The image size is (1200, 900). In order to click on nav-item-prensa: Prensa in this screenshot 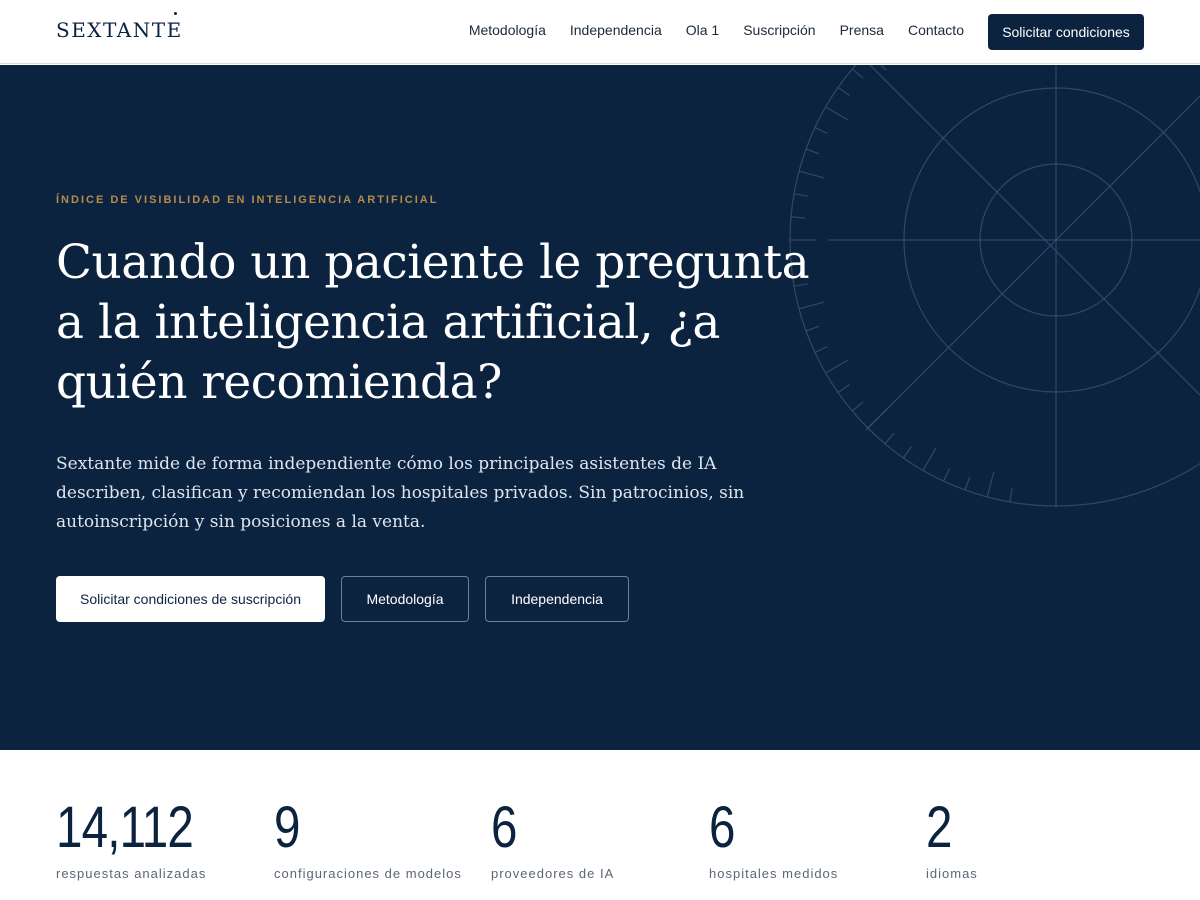, I will do `click(862, 30)`.